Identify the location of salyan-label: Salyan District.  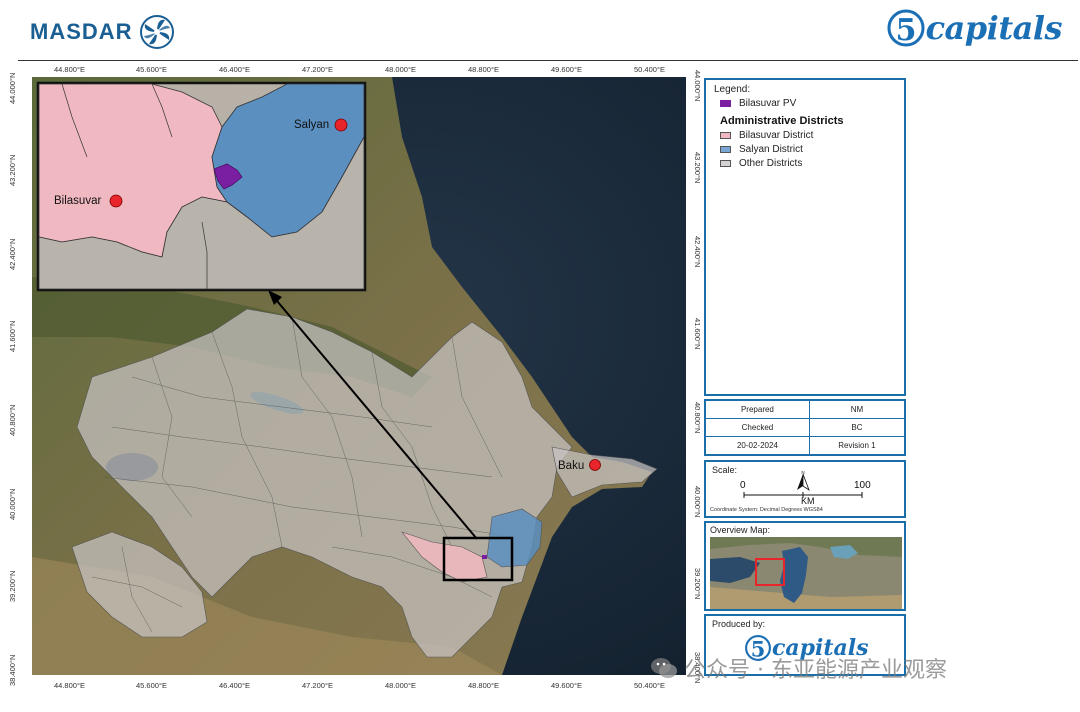
(771, 149).